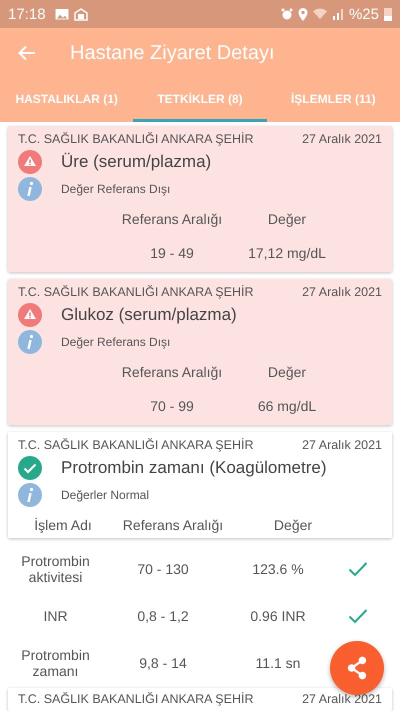 The image size is (400, 711). I want to click on reference-range: 9,8 - 14, so click(163, 662).